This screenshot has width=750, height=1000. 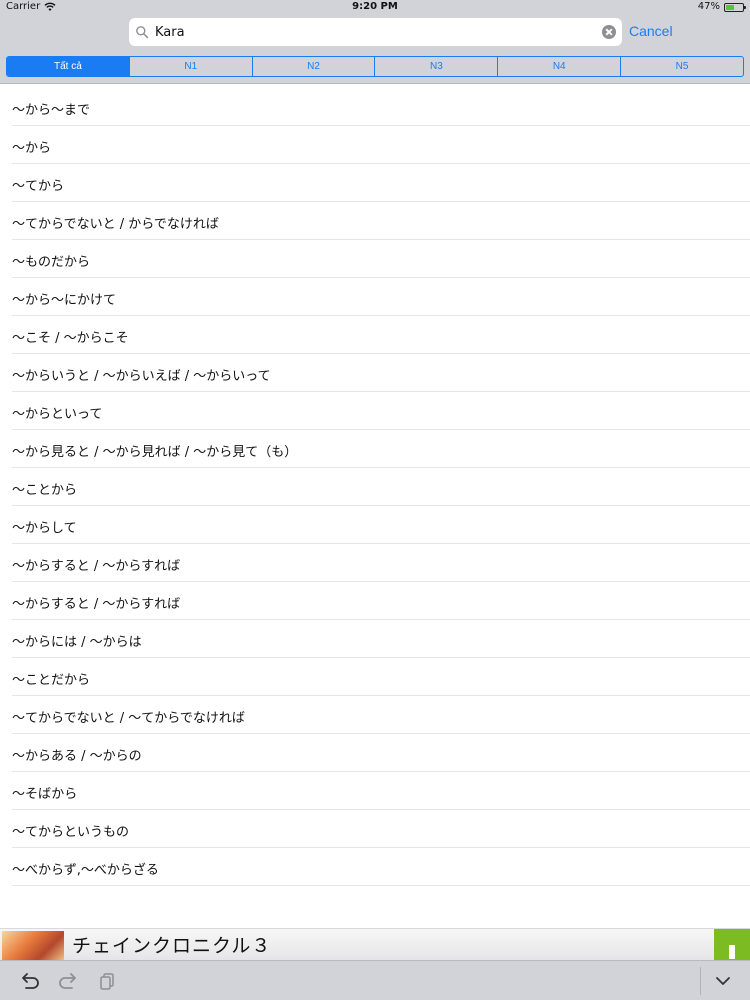 What do you see at coordinates (381, 221) in the screenshot?
I see `list-item: ～てからでないと / からでなければ` at bounding box center [381, 221].